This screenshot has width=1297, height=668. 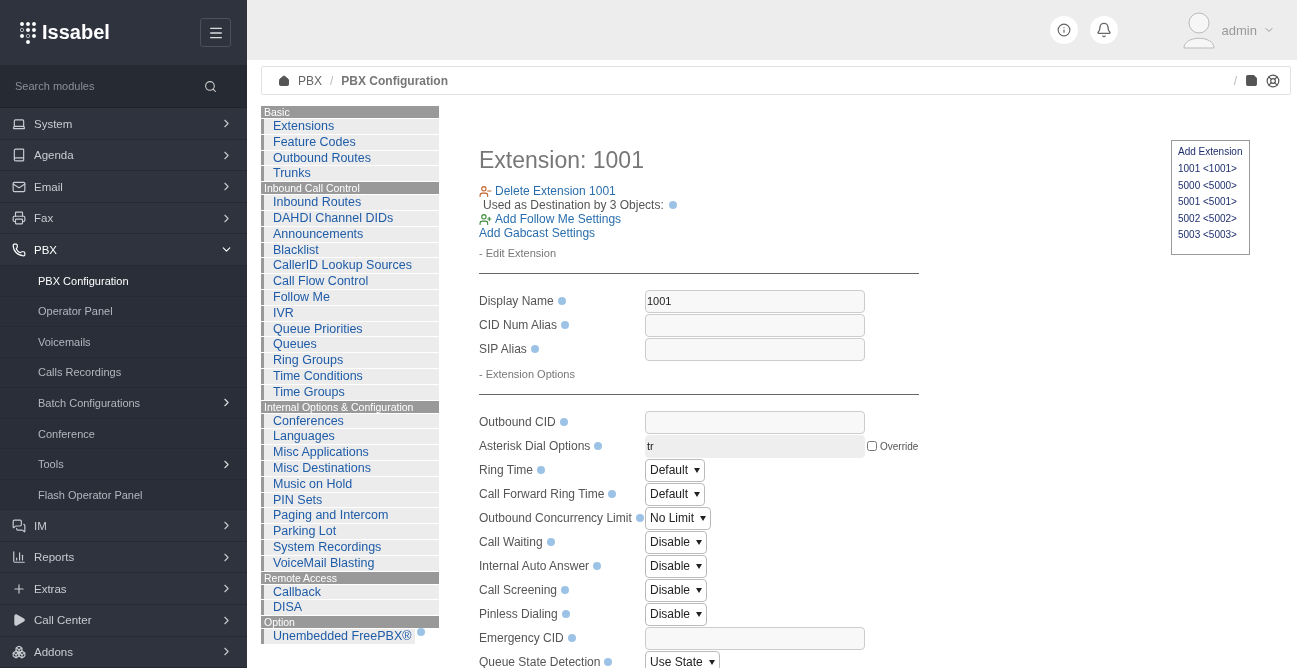 What do you see at coordinates (518, 325) in the screenshot?
I see `field-label: CID Num Alias` at bounding box center [518, 325].